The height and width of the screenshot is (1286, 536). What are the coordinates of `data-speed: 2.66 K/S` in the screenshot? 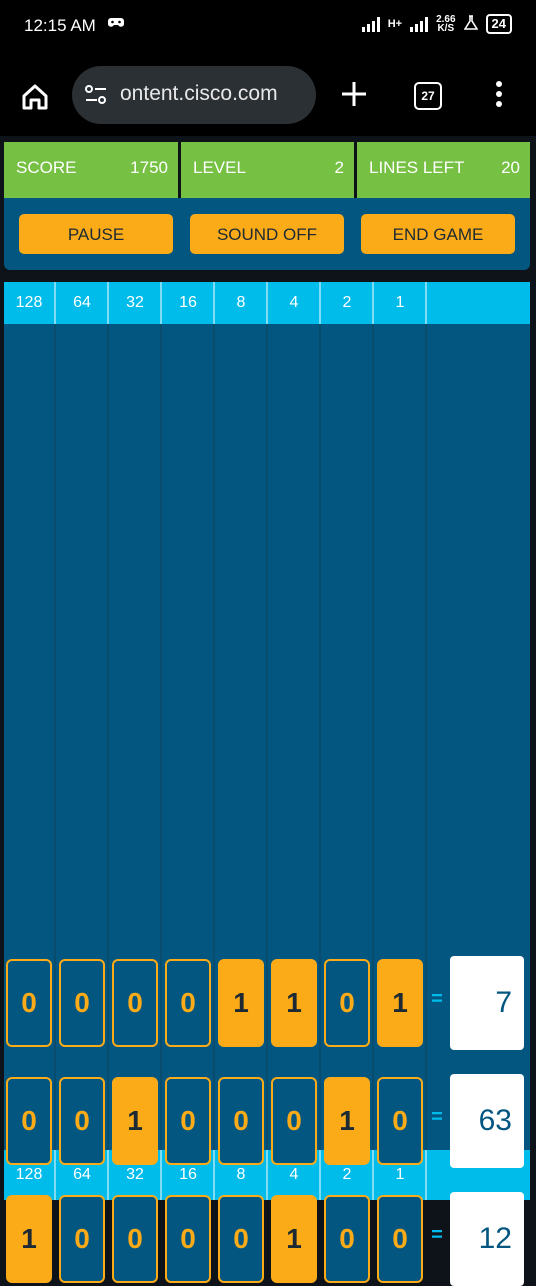 It's located at (445, 24).